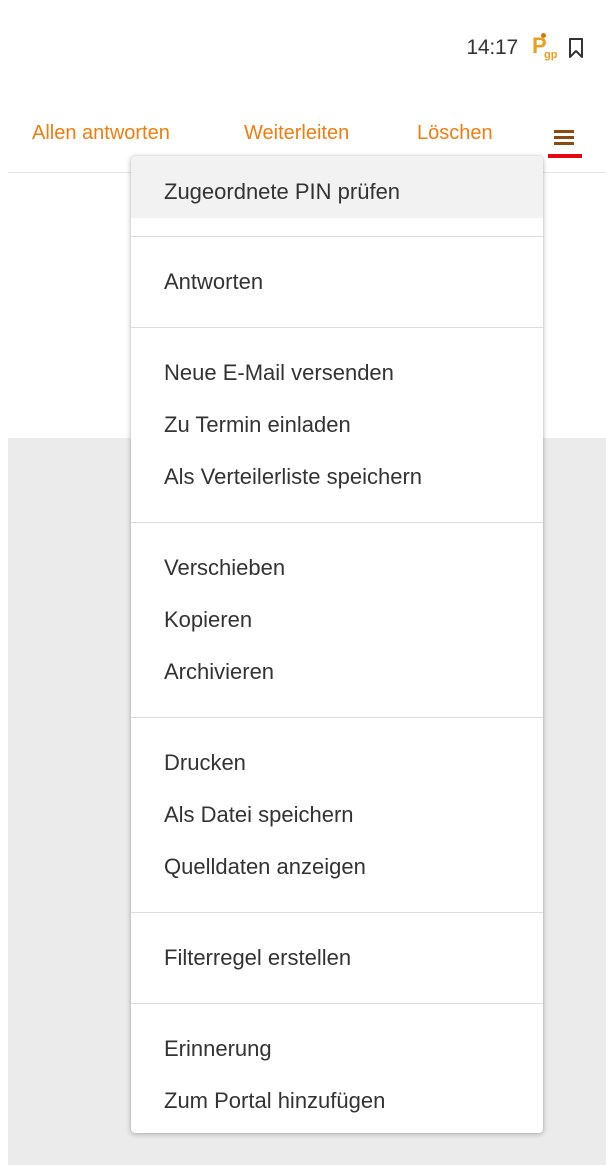  Describe the element at coordinates (455, 133) in the screenshot. I see `delete-link: Löschen` at that location.